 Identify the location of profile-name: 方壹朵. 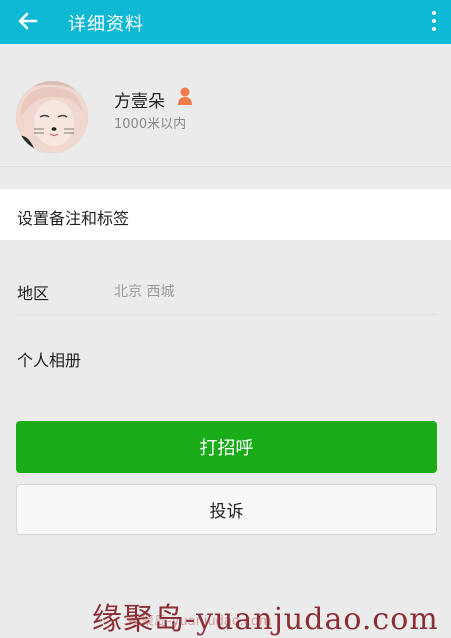
(139, 102).